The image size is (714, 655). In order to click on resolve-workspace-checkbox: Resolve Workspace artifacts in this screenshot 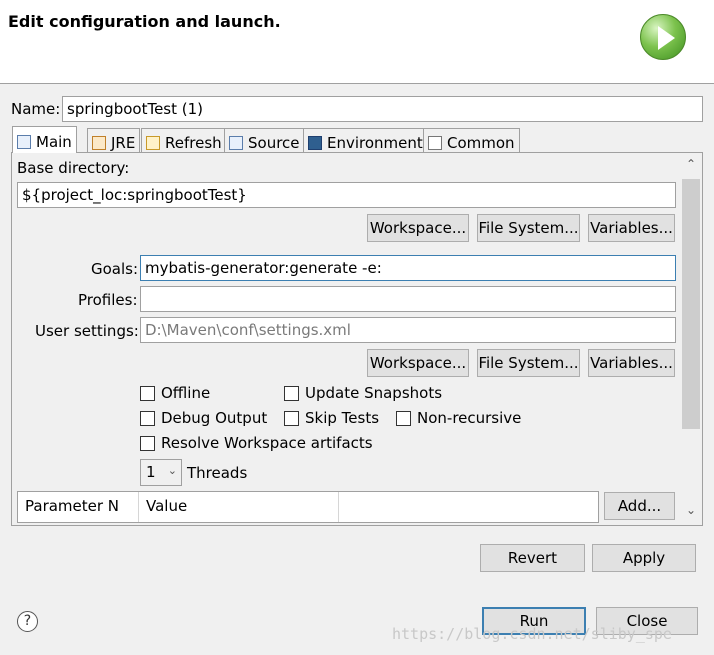, I will do `click(256, 443)`.